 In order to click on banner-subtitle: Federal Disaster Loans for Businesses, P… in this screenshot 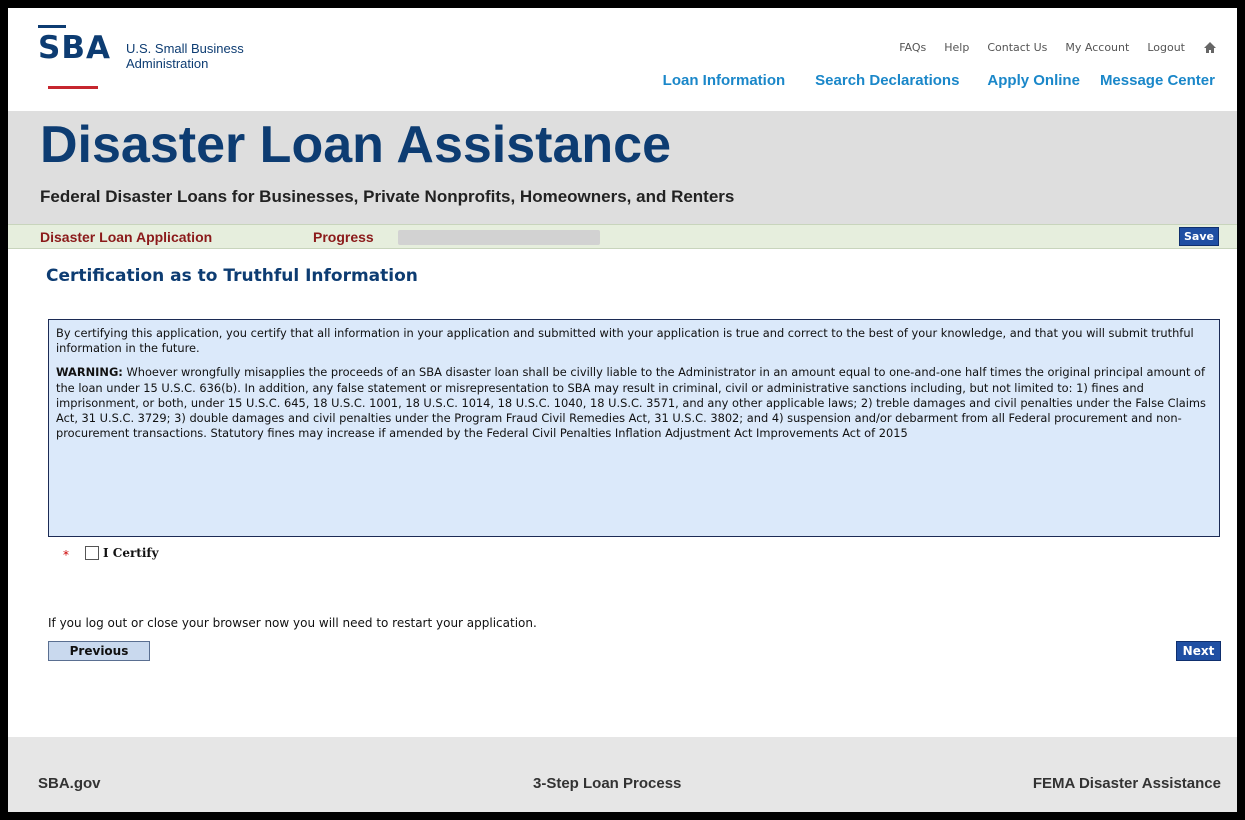, I will do `click(387, 196)`.